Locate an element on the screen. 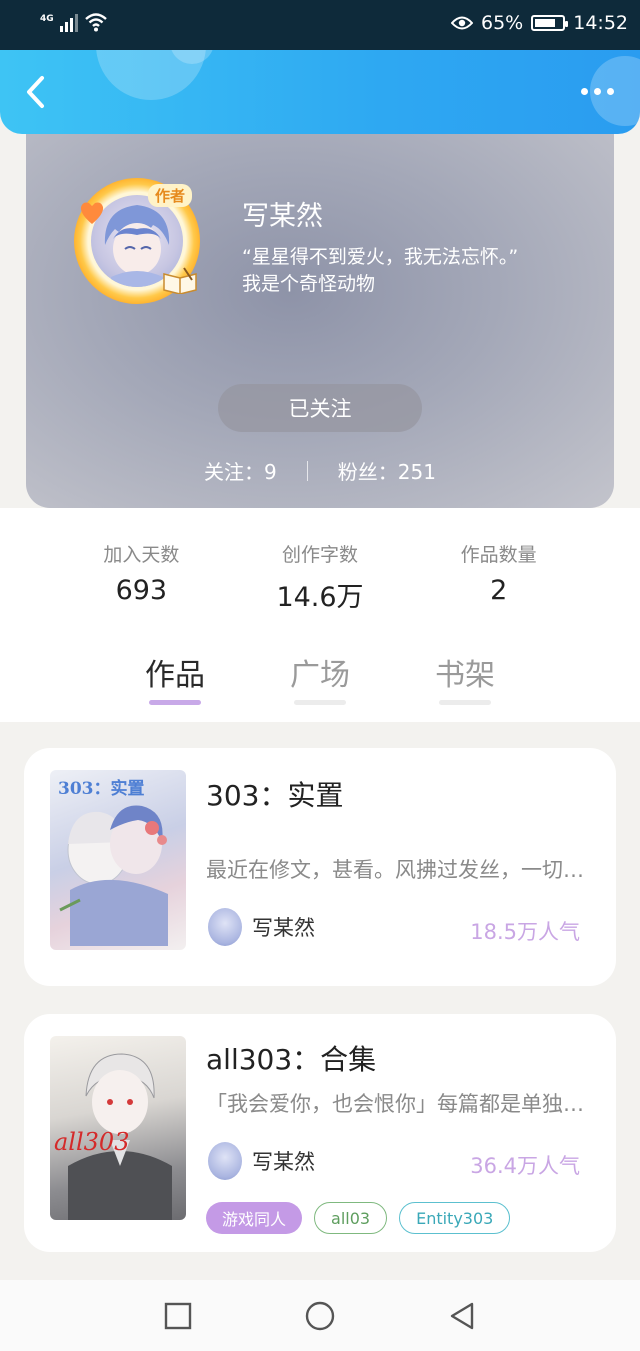 The height and width of the screenshot is (1351, 640). battery-icon is located at coordinates (550, 23).